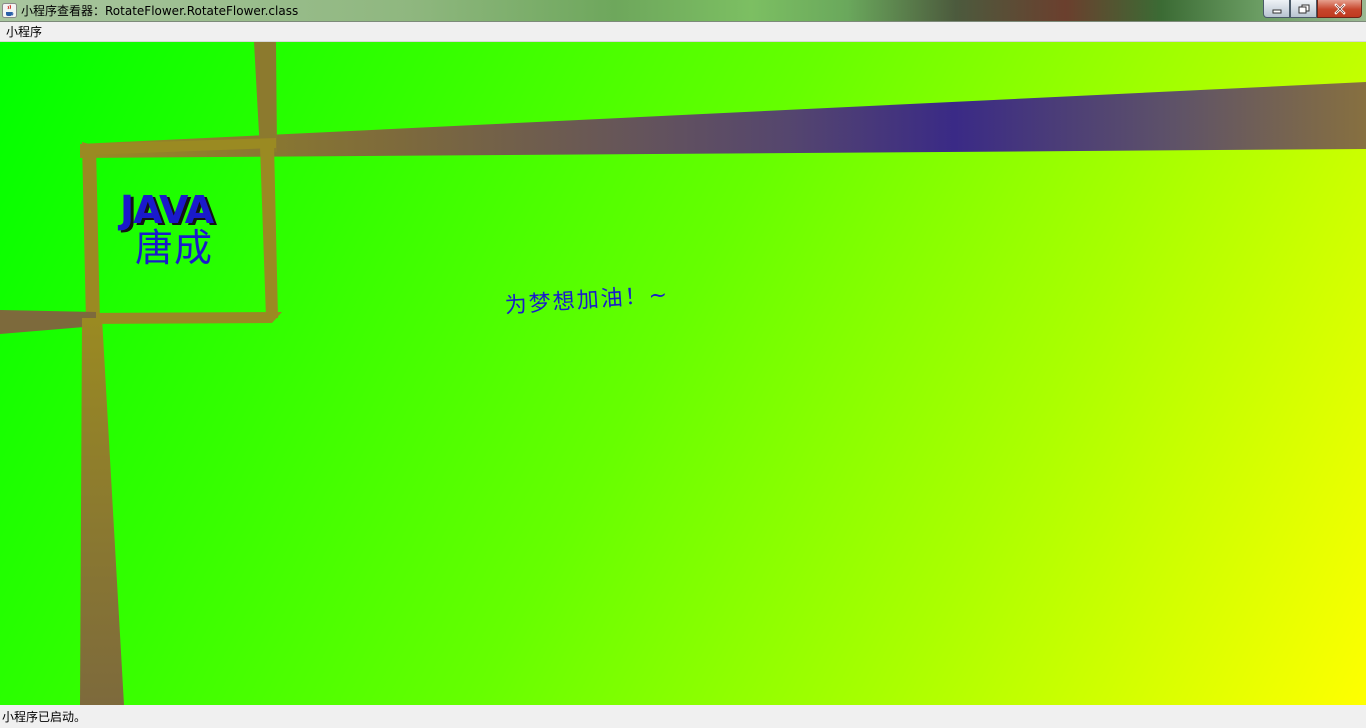 This screenshot has width=1366, height=728. Describe the element at coordinates (44, 717) in the screenshot. I see `status-text: 小程序已启动。` at that location.